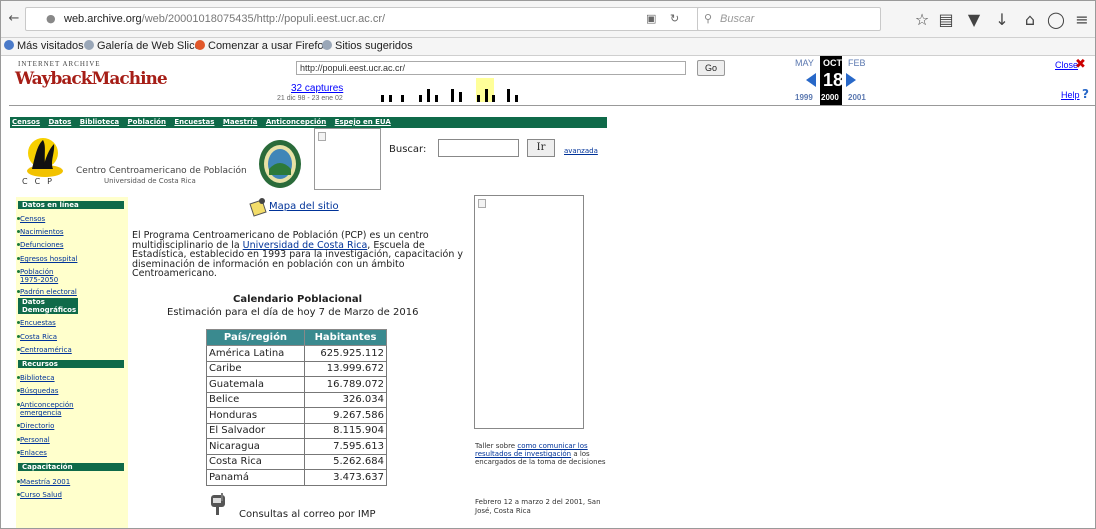 This screenshot has width=1096, height=529. I want to click on downloads-icon: ↓, so click(1002, 19).